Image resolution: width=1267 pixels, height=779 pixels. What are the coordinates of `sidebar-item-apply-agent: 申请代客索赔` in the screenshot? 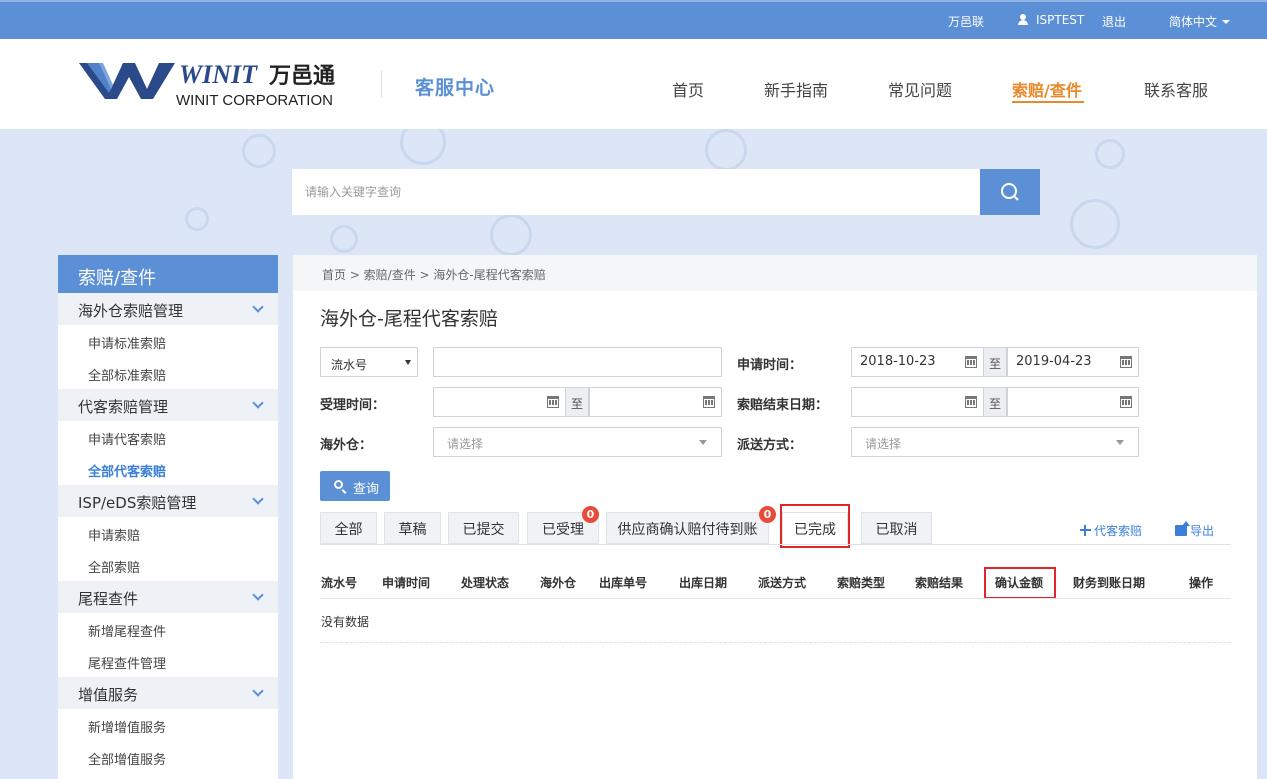 It's located at (168, 437).